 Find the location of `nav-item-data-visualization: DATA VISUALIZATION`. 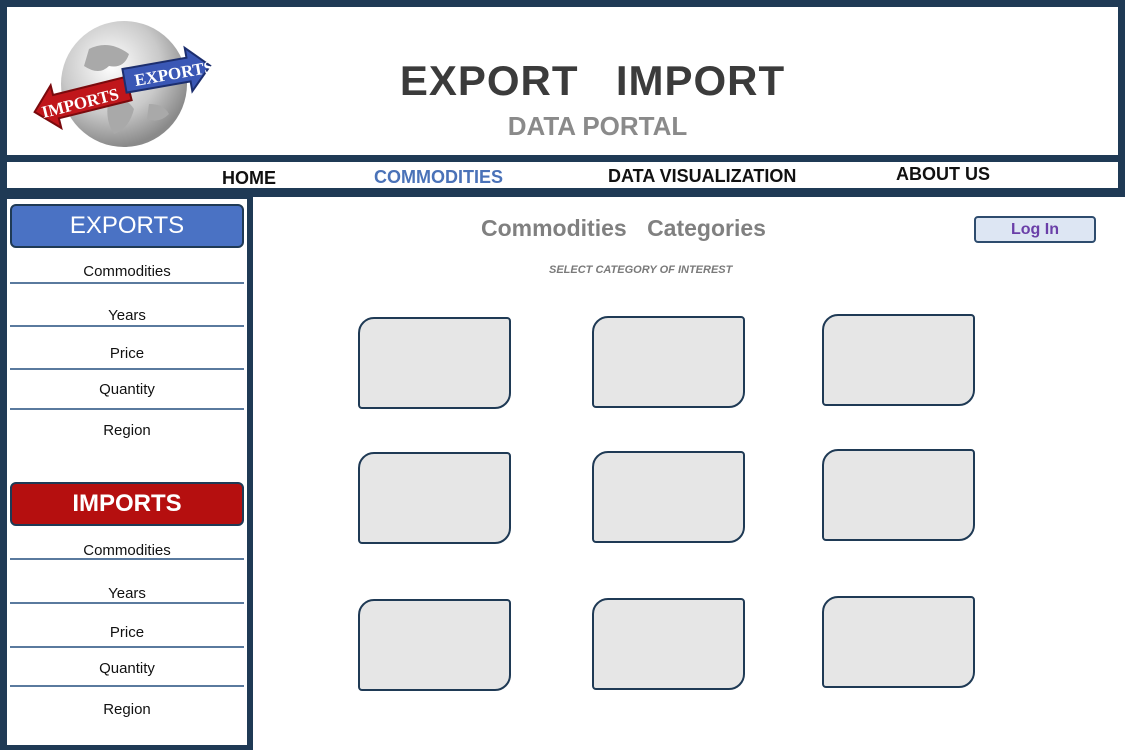

nav-item-data-visualization: DATA VISUALIZATION is located at coordinates (702, 176).